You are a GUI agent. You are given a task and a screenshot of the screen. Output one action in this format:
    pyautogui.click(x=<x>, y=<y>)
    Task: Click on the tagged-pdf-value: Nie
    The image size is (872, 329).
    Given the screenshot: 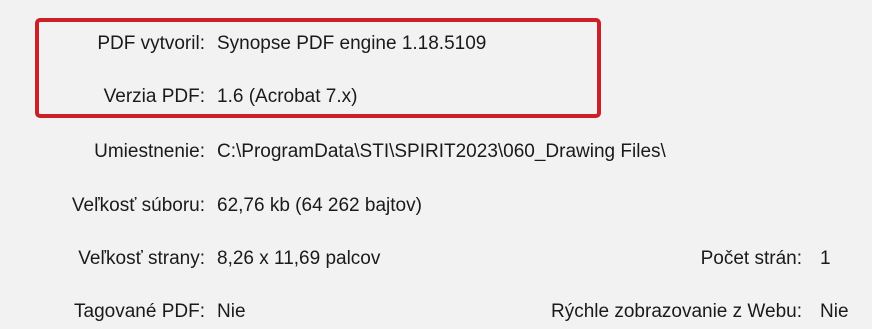 What is the action you would take?
    pyautogui.click(x=231, y=311)
    